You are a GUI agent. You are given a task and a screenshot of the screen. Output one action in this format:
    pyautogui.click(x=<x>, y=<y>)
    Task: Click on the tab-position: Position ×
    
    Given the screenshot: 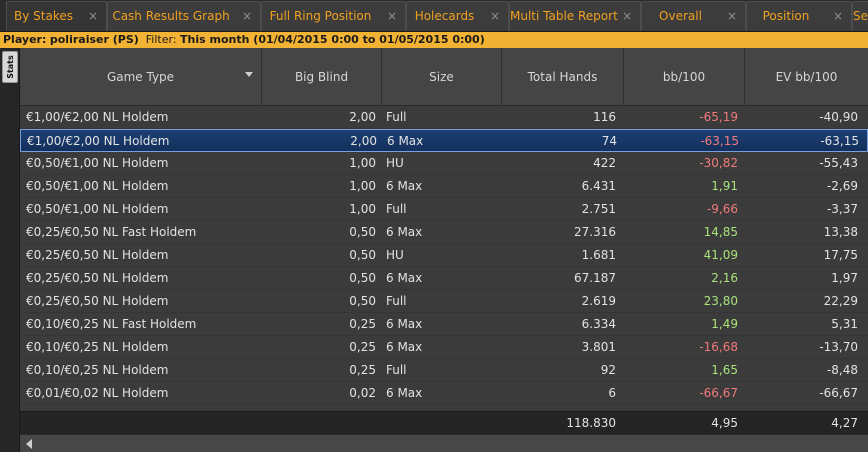 What is the action you would take?
    pyautogui.click(x=799, y=16)
    